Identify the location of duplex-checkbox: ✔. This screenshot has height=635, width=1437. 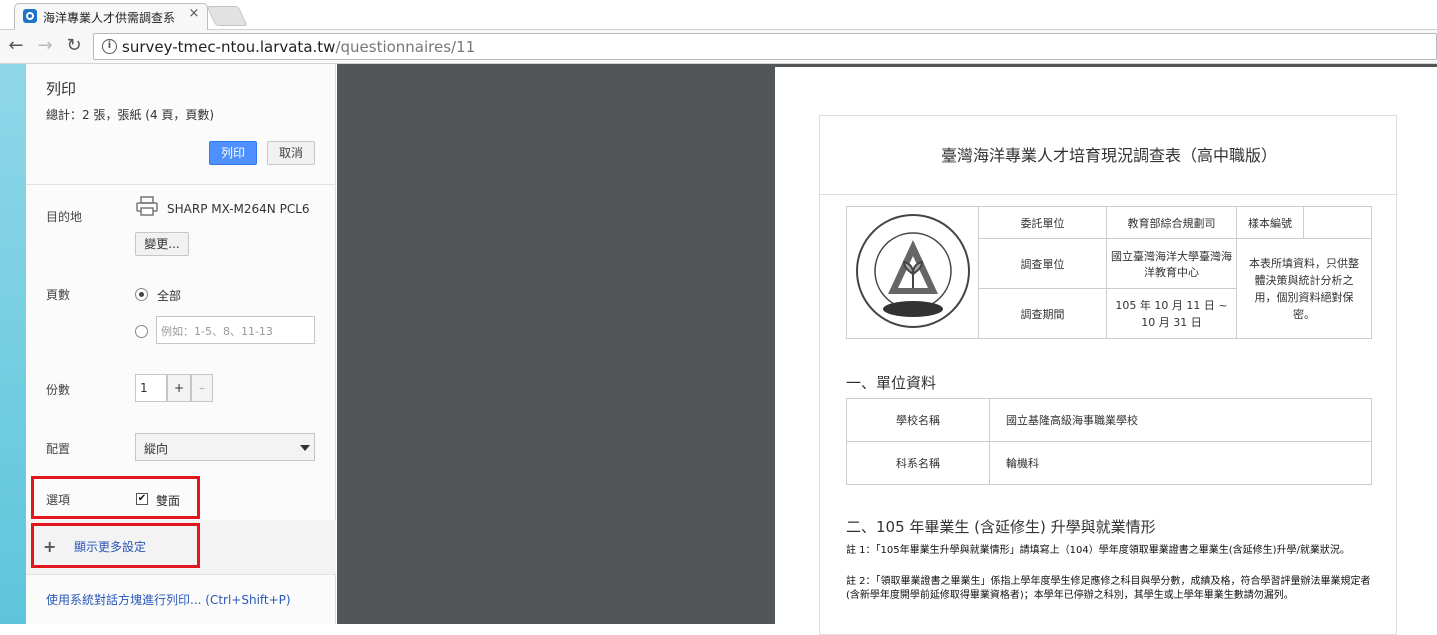
(142, 499).